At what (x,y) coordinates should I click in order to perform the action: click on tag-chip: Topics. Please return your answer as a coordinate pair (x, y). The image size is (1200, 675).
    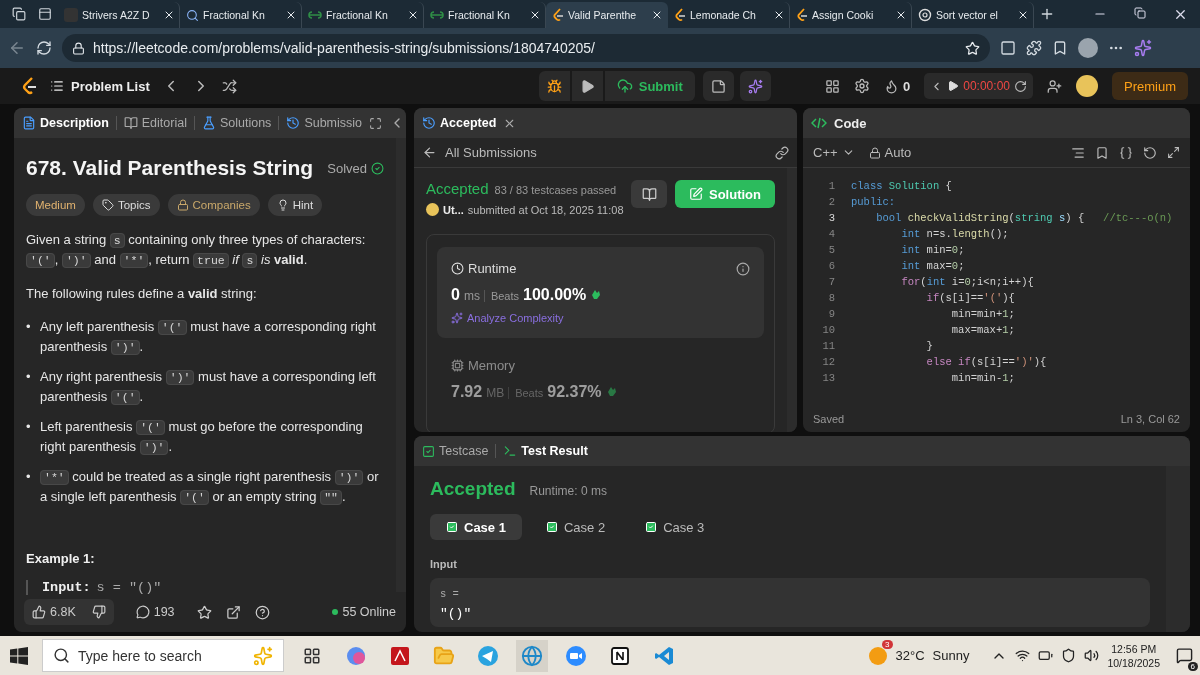
    Looking at the image, I should click on (126, 205).